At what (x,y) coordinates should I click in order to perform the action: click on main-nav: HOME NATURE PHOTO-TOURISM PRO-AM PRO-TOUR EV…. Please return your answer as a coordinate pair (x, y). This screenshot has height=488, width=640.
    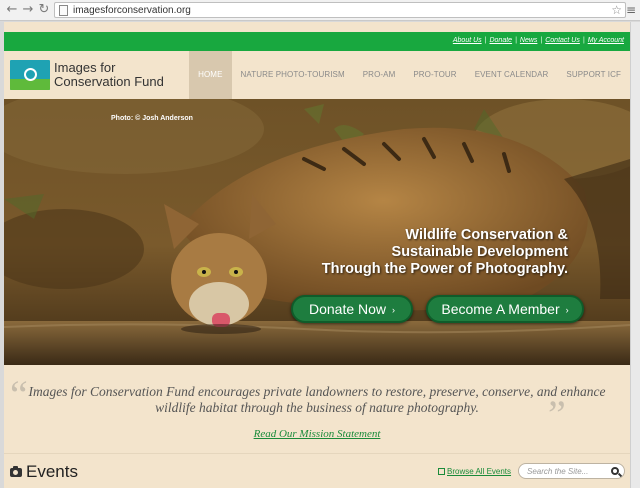
    Looking at the image, I should click on (409, 75).